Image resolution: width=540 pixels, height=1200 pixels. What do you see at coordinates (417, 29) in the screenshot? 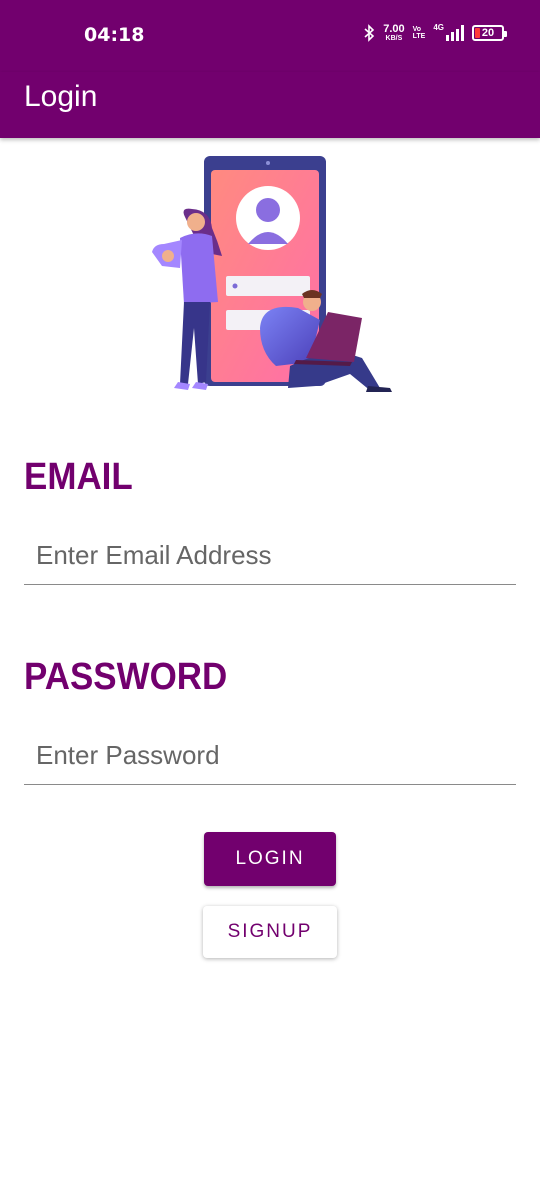
I see `volte-top: Vo` at bounding box center [417, 29].